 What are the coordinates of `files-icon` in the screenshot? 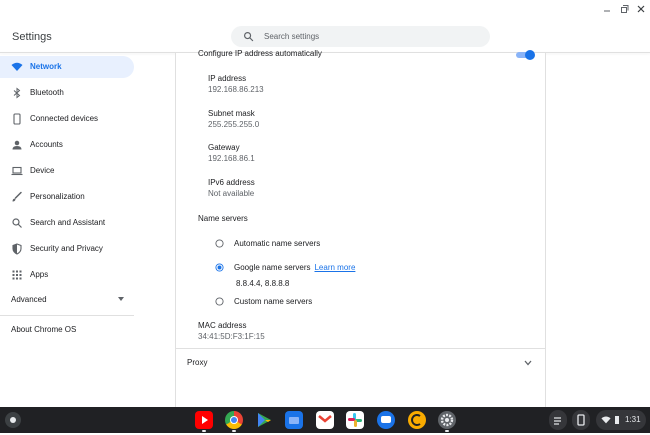 It's located at (294, 420).